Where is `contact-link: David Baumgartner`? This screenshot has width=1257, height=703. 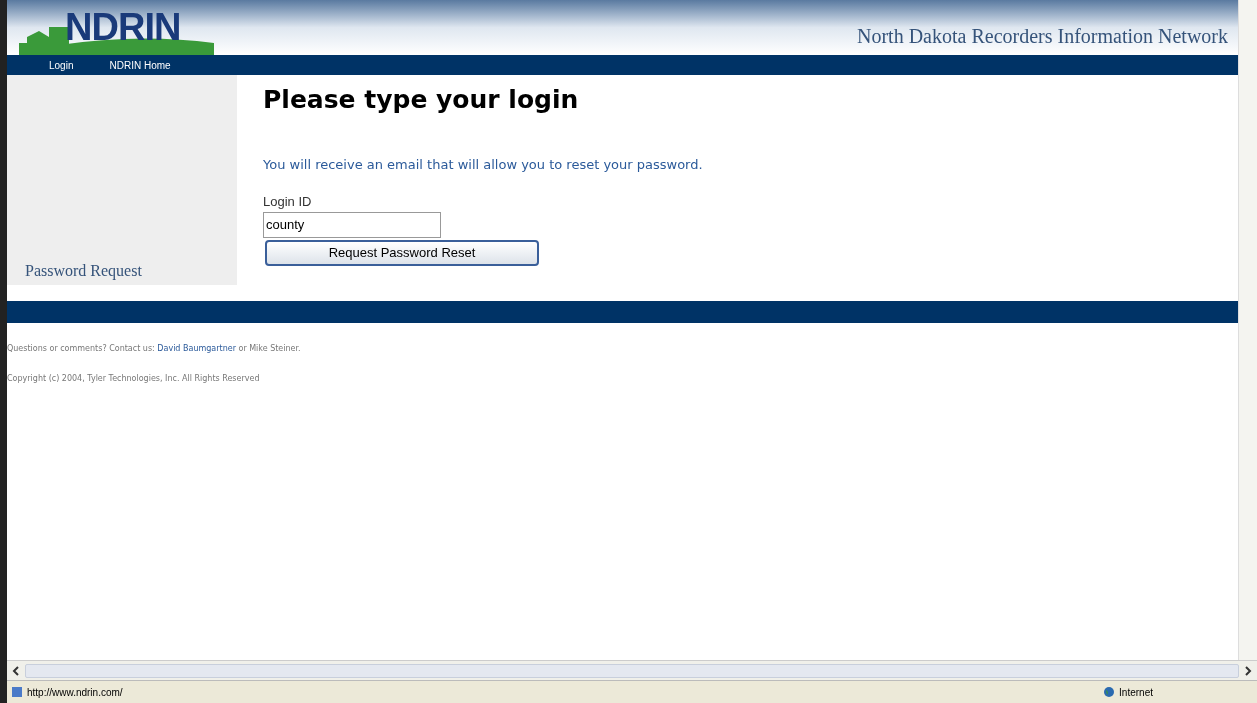 contact-link: David Baumgartner is located at coordinates (196, 348).